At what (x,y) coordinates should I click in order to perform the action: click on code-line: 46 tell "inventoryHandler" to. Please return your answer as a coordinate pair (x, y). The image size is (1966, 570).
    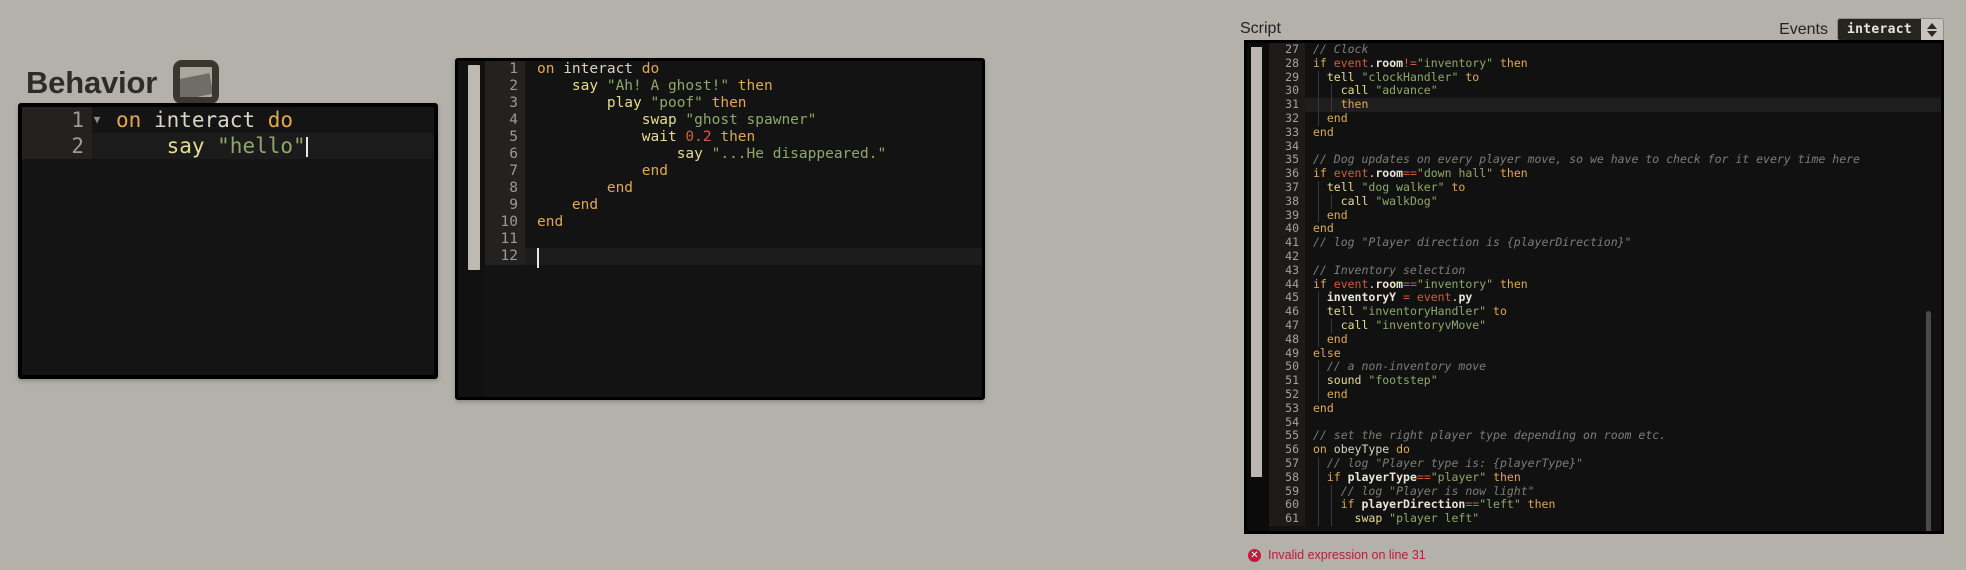
    Looking at the image, I should click on (1605, 311).